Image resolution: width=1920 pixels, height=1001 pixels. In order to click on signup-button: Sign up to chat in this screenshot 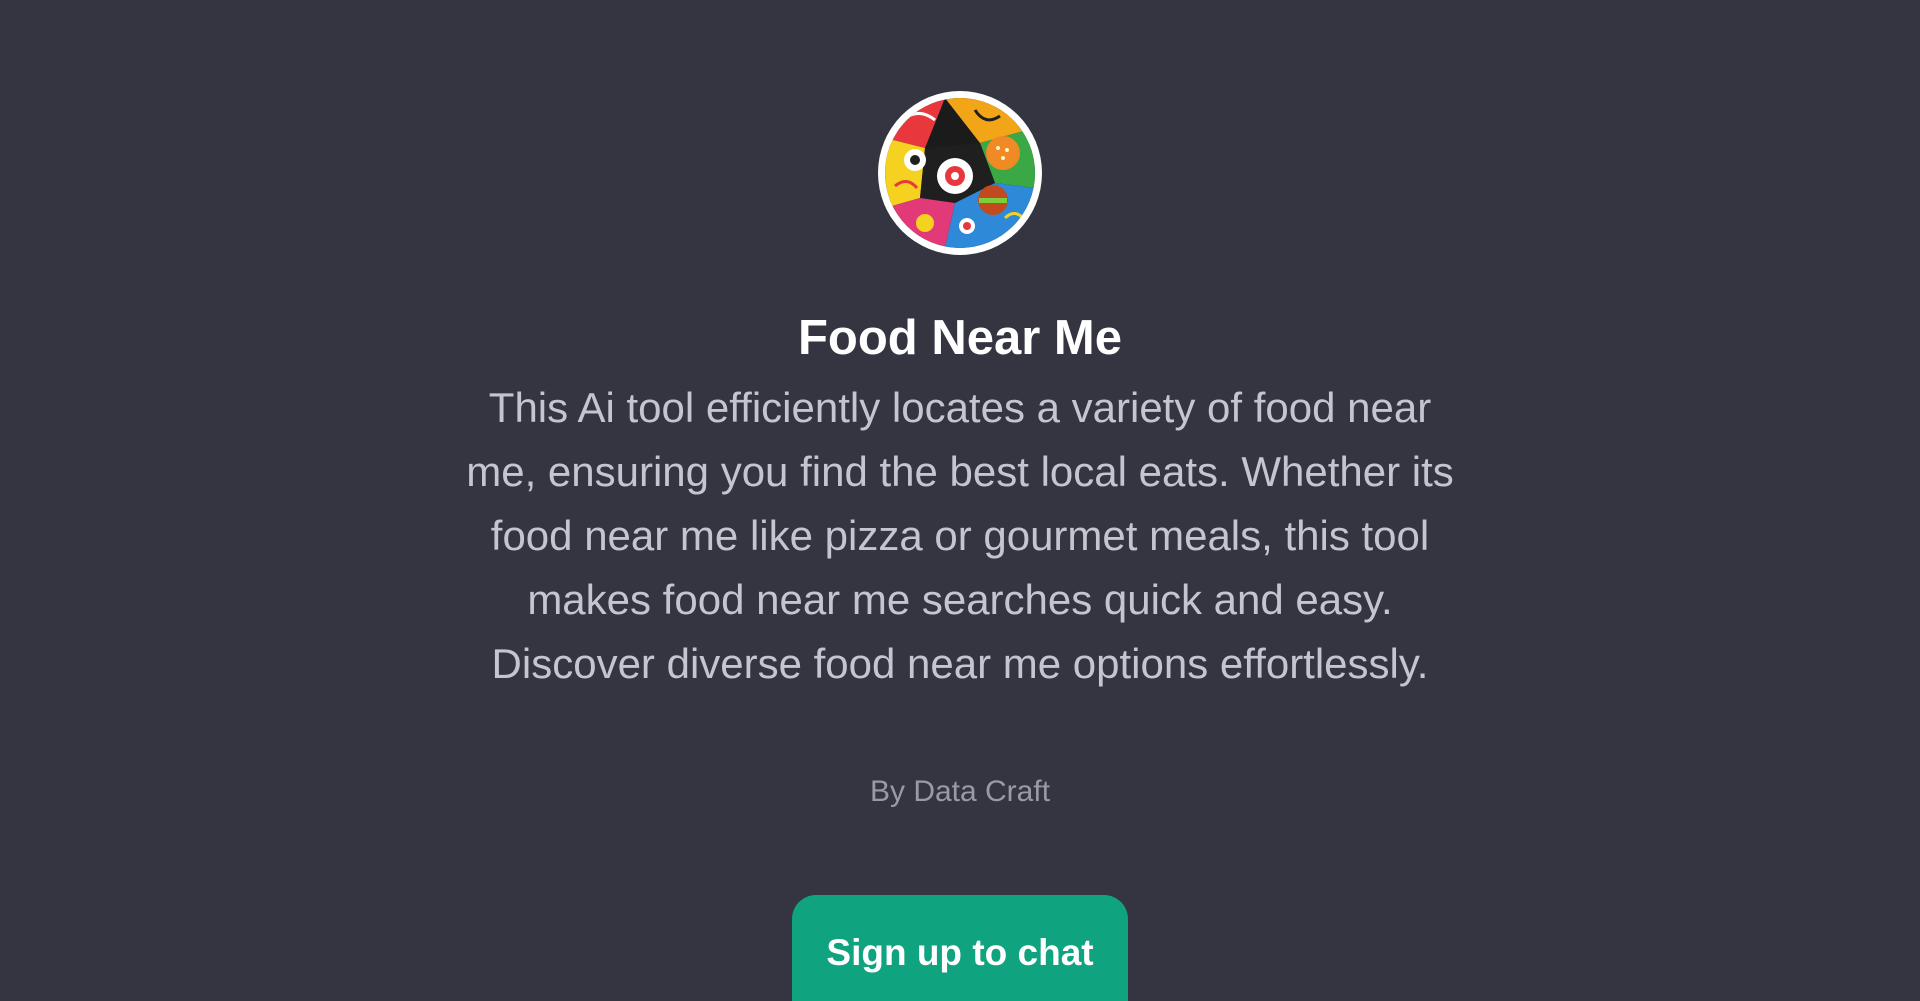, I will do `click(960, 948)`.